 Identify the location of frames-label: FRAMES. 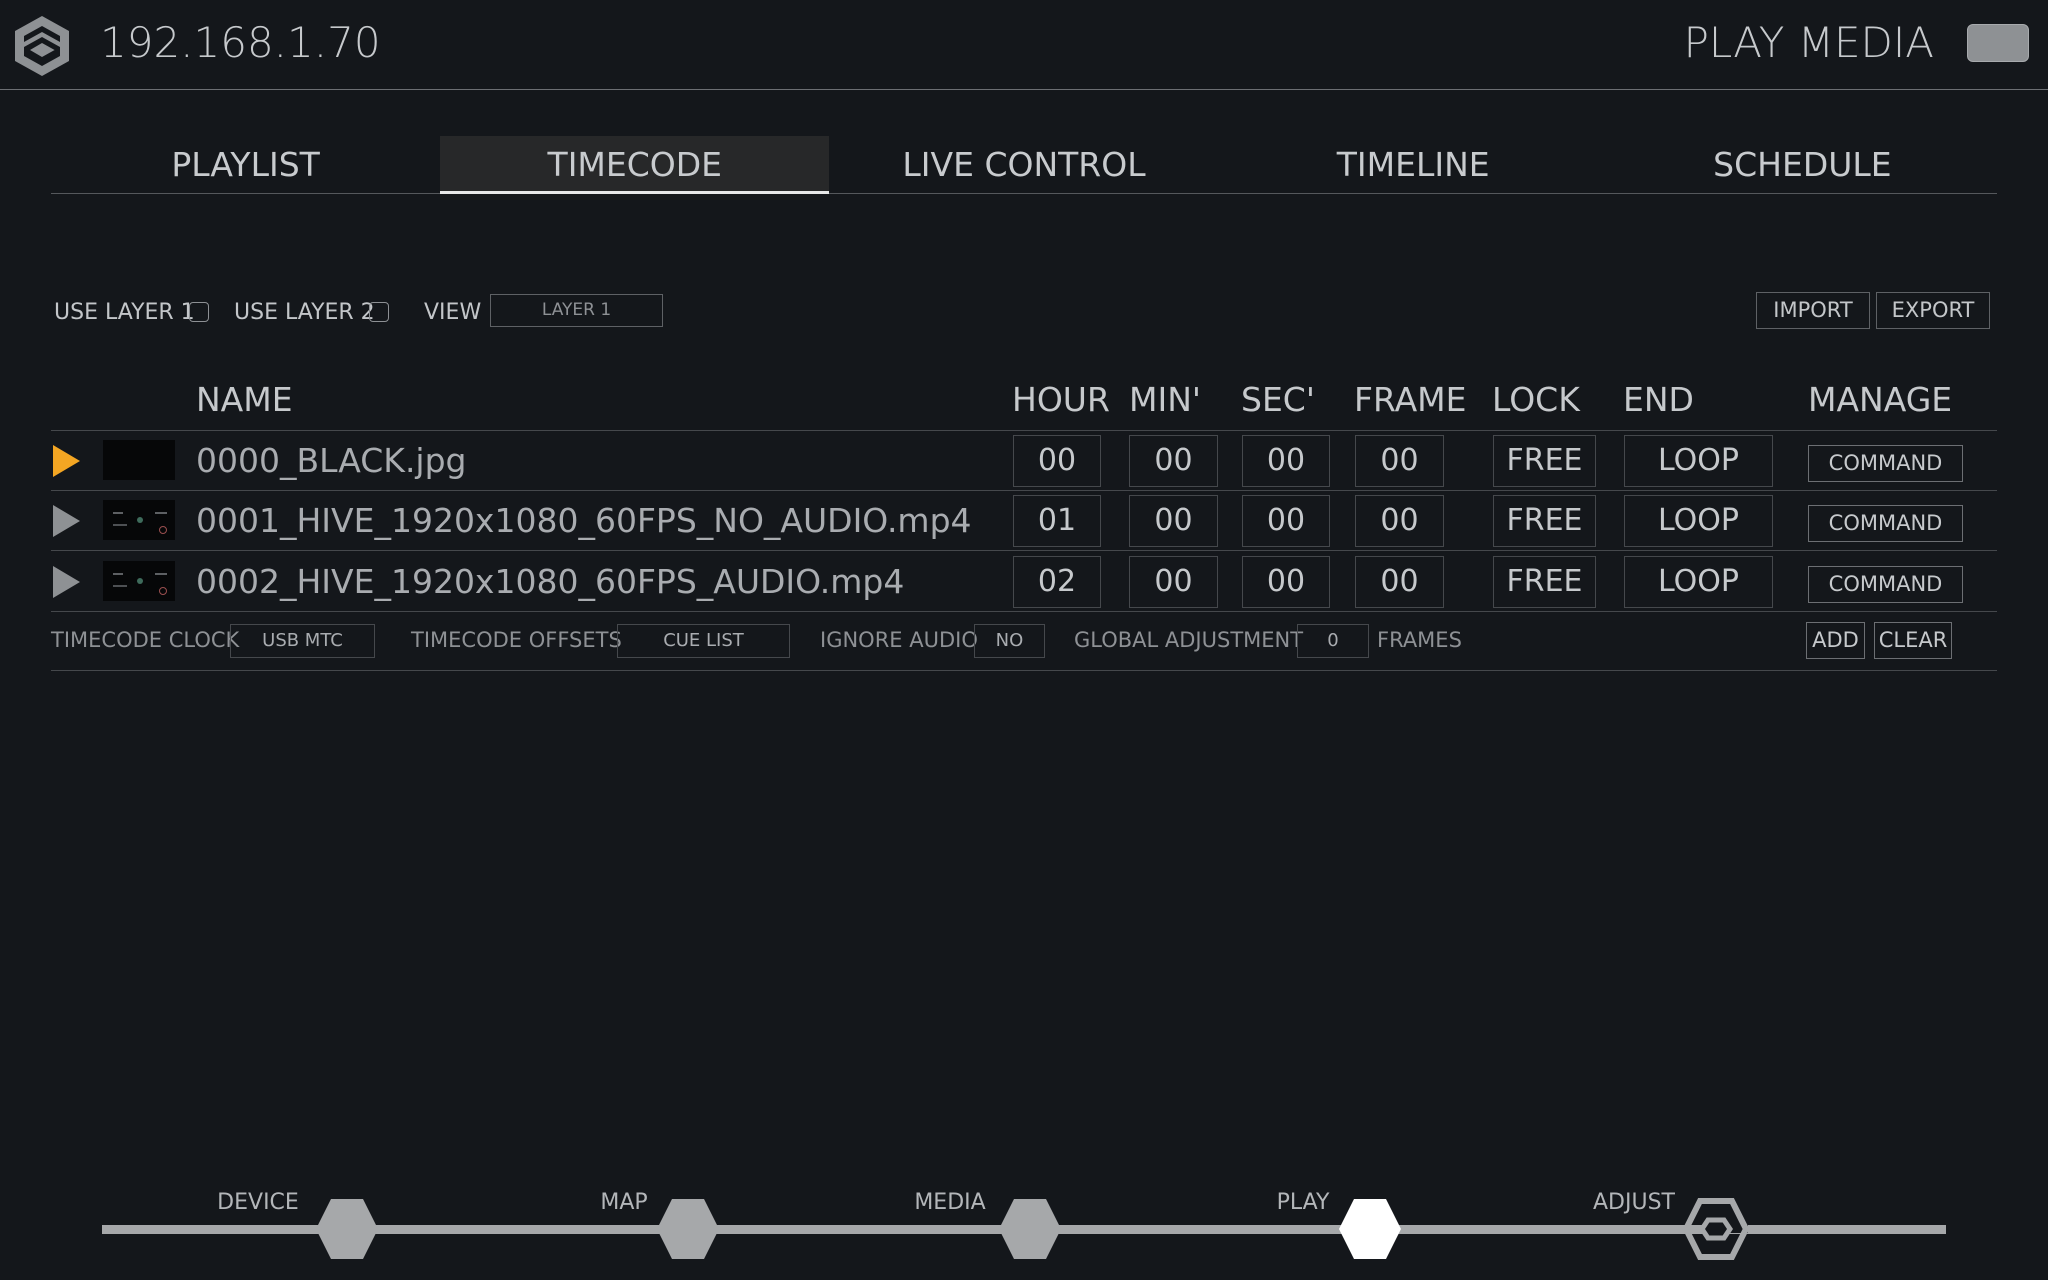
(1419, 640).